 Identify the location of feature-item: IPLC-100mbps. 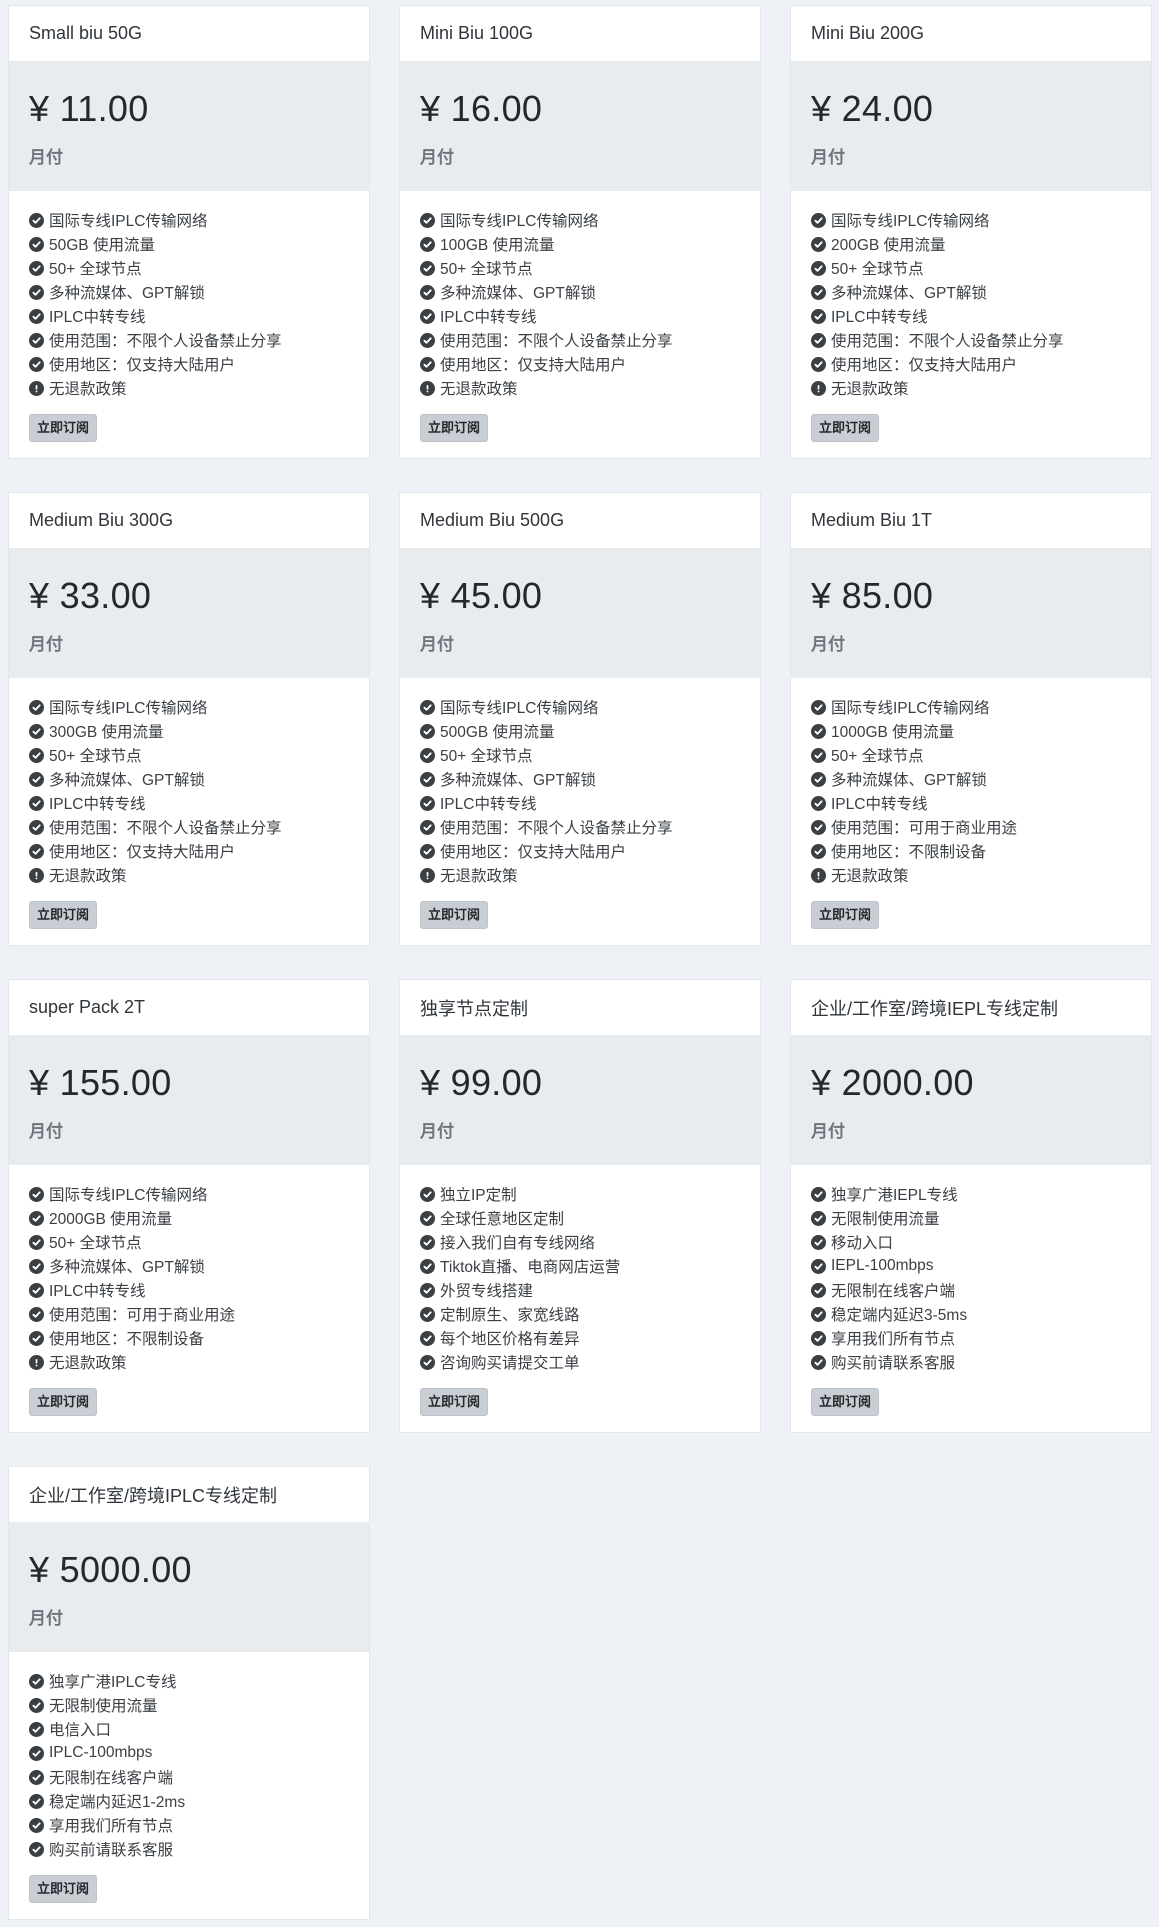
(189, 1753).